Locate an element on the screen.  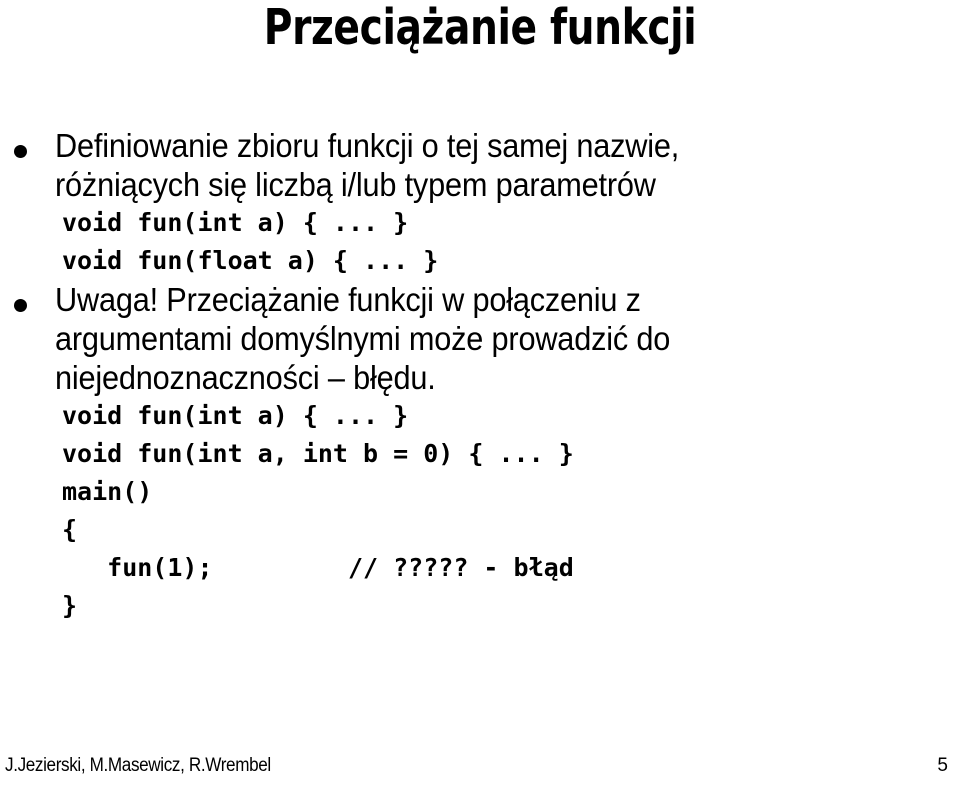
slide-footer: J.Jezierski, M.Masewicz, R.Wrembel 5 is located at coordinates (480, 766).